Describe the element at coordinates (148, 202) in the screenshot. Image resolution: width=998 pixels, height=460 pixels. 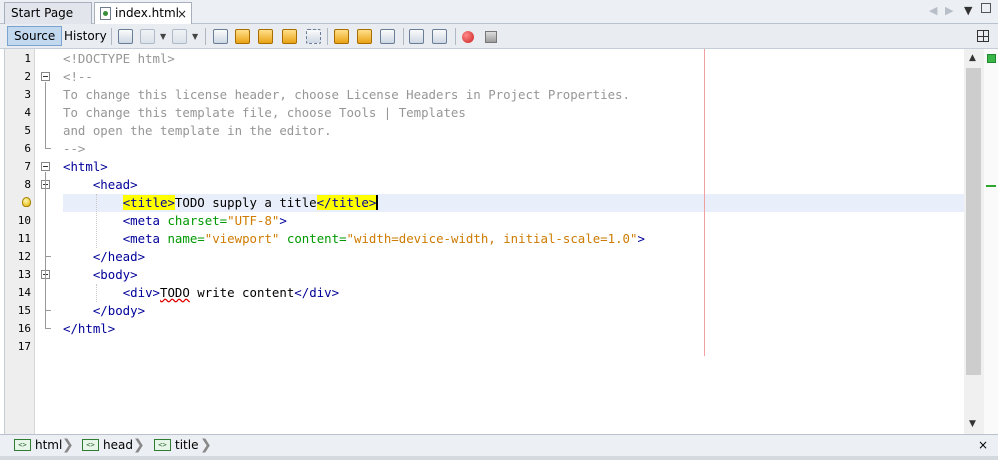
I see `matched-tag: <title>` at that location.